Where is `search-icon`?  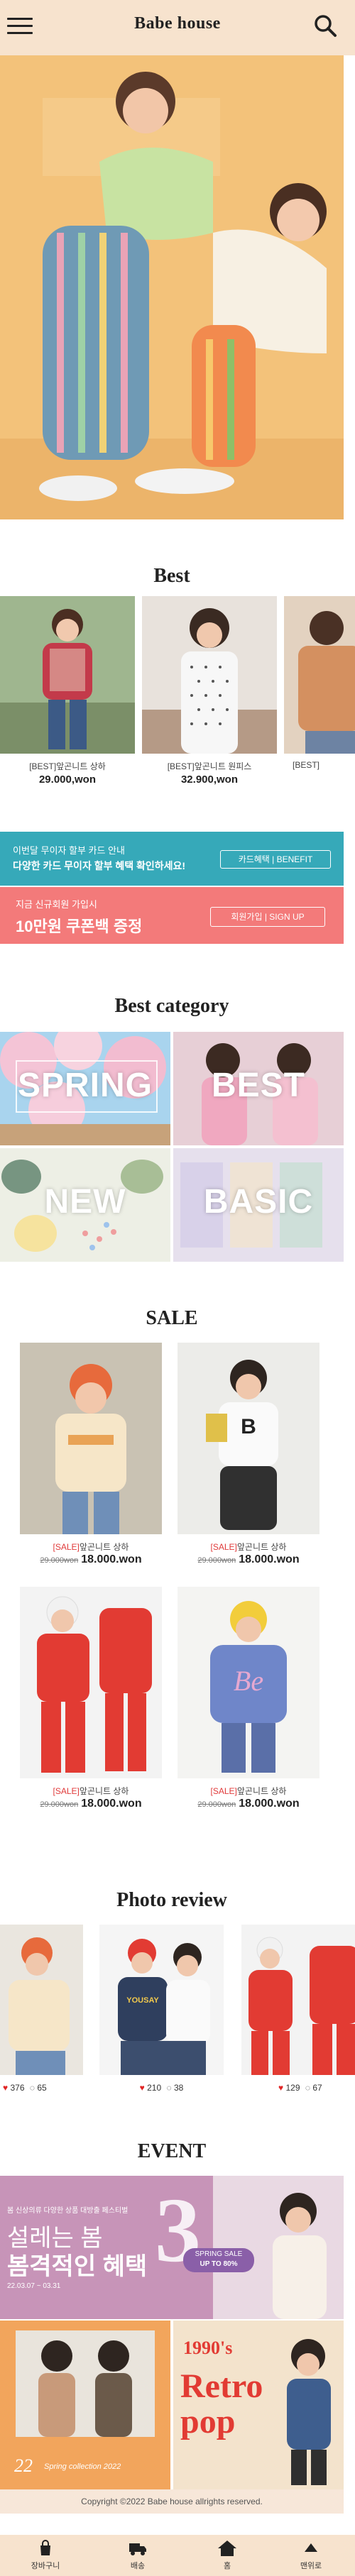 search-icon is located at coordinates (325, 25).